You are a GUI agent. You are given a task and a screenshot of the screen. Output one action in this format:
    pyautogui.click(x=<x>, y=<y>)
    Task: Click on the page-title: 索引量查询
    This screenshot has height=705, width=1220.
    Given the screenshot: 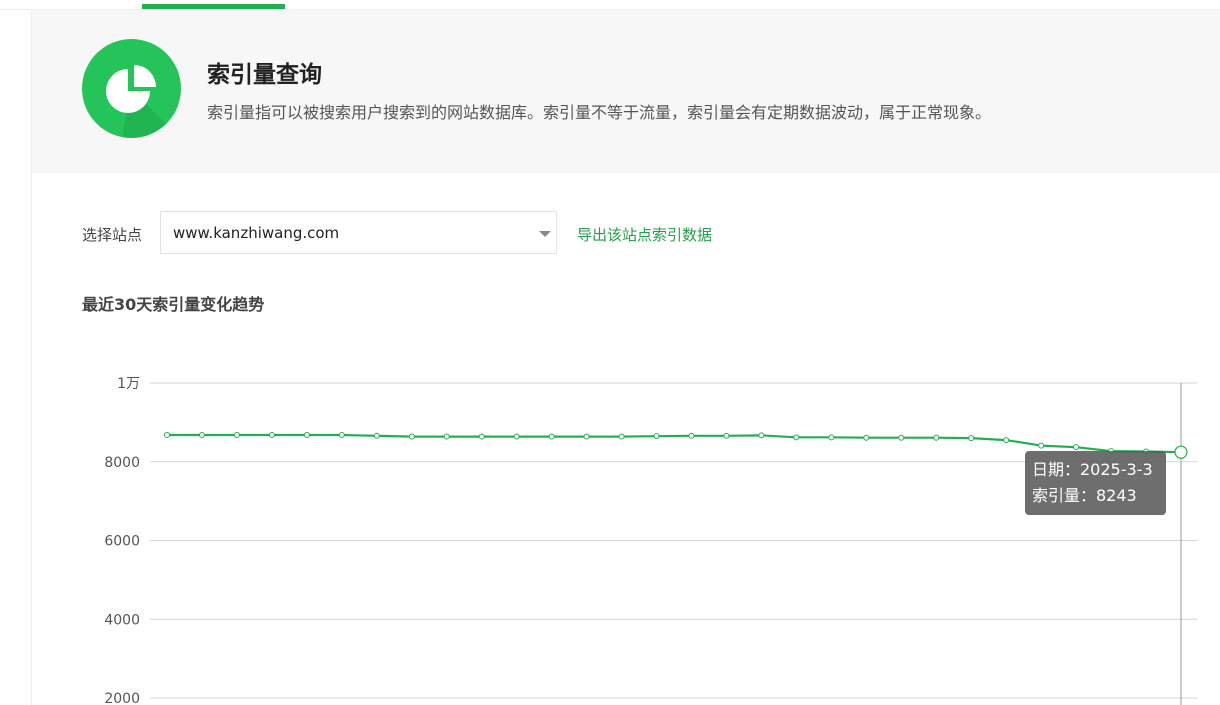 What is the action you would take?
    pyautogui.click(x=264, y=75)
    